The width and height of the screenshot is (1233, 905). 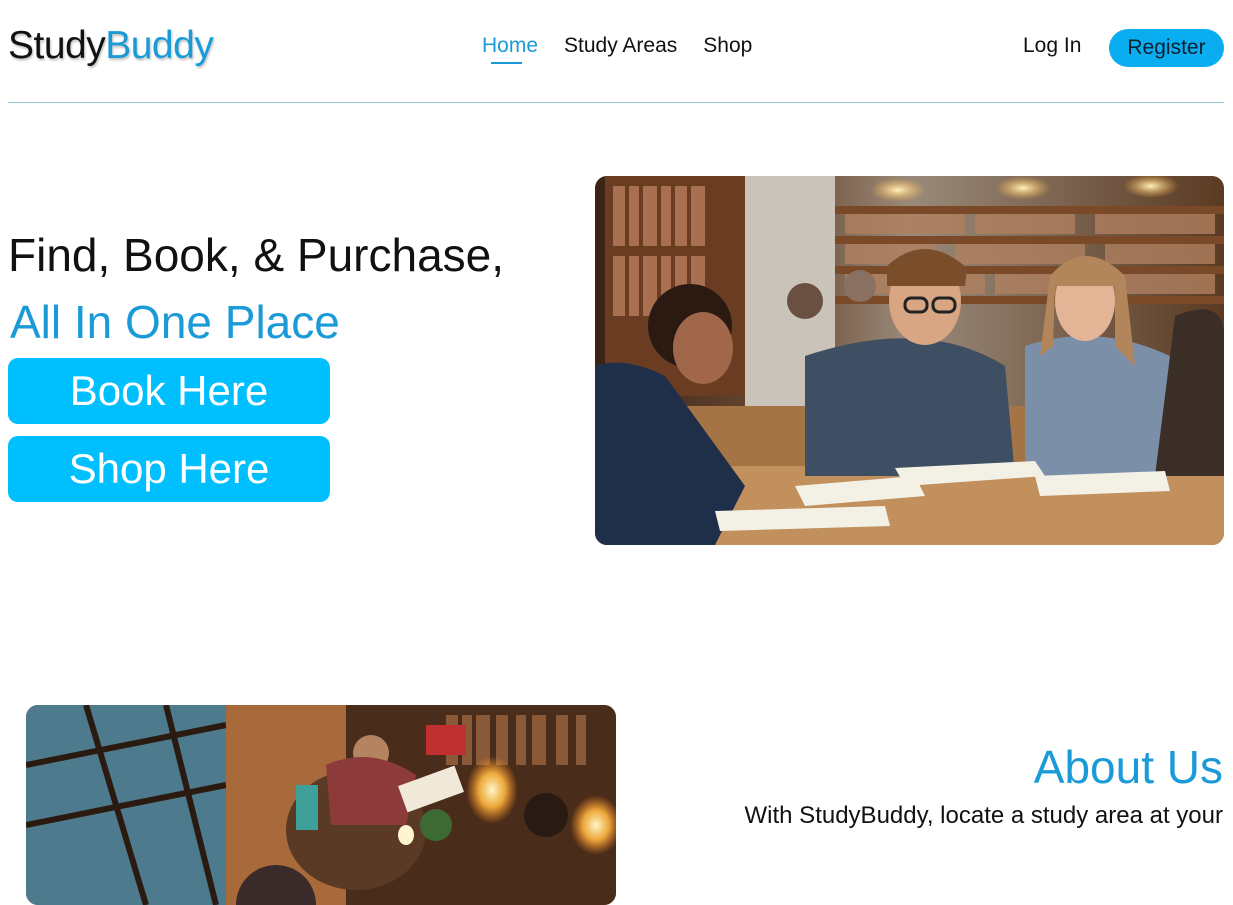 What do you see at coordinates (169, 391) in the screenshot?
I see `book-here-button: Book Here` at bounding box center [169, 391].